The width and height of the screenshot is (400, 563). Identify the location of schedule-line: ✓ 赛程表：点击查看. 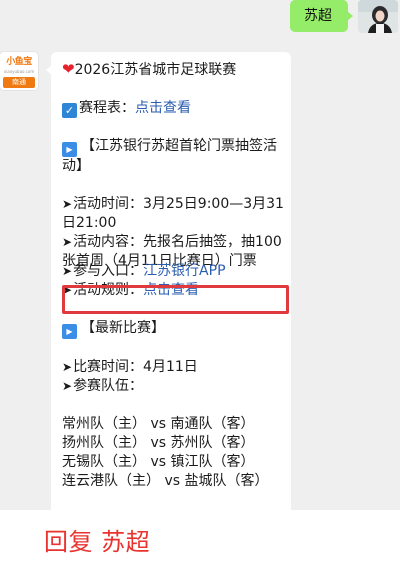
(174, 108).